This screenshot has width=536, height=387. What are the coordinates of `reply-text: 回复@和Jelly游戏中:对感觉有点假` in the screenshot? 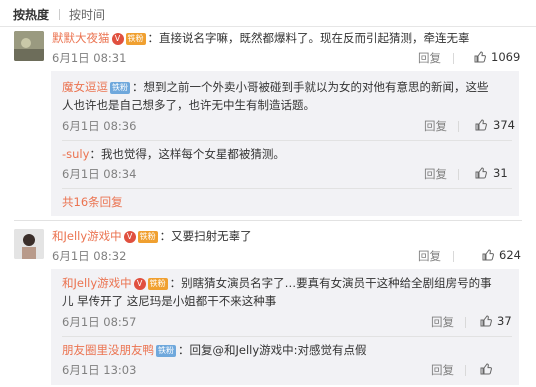 It's located at (278, 350).